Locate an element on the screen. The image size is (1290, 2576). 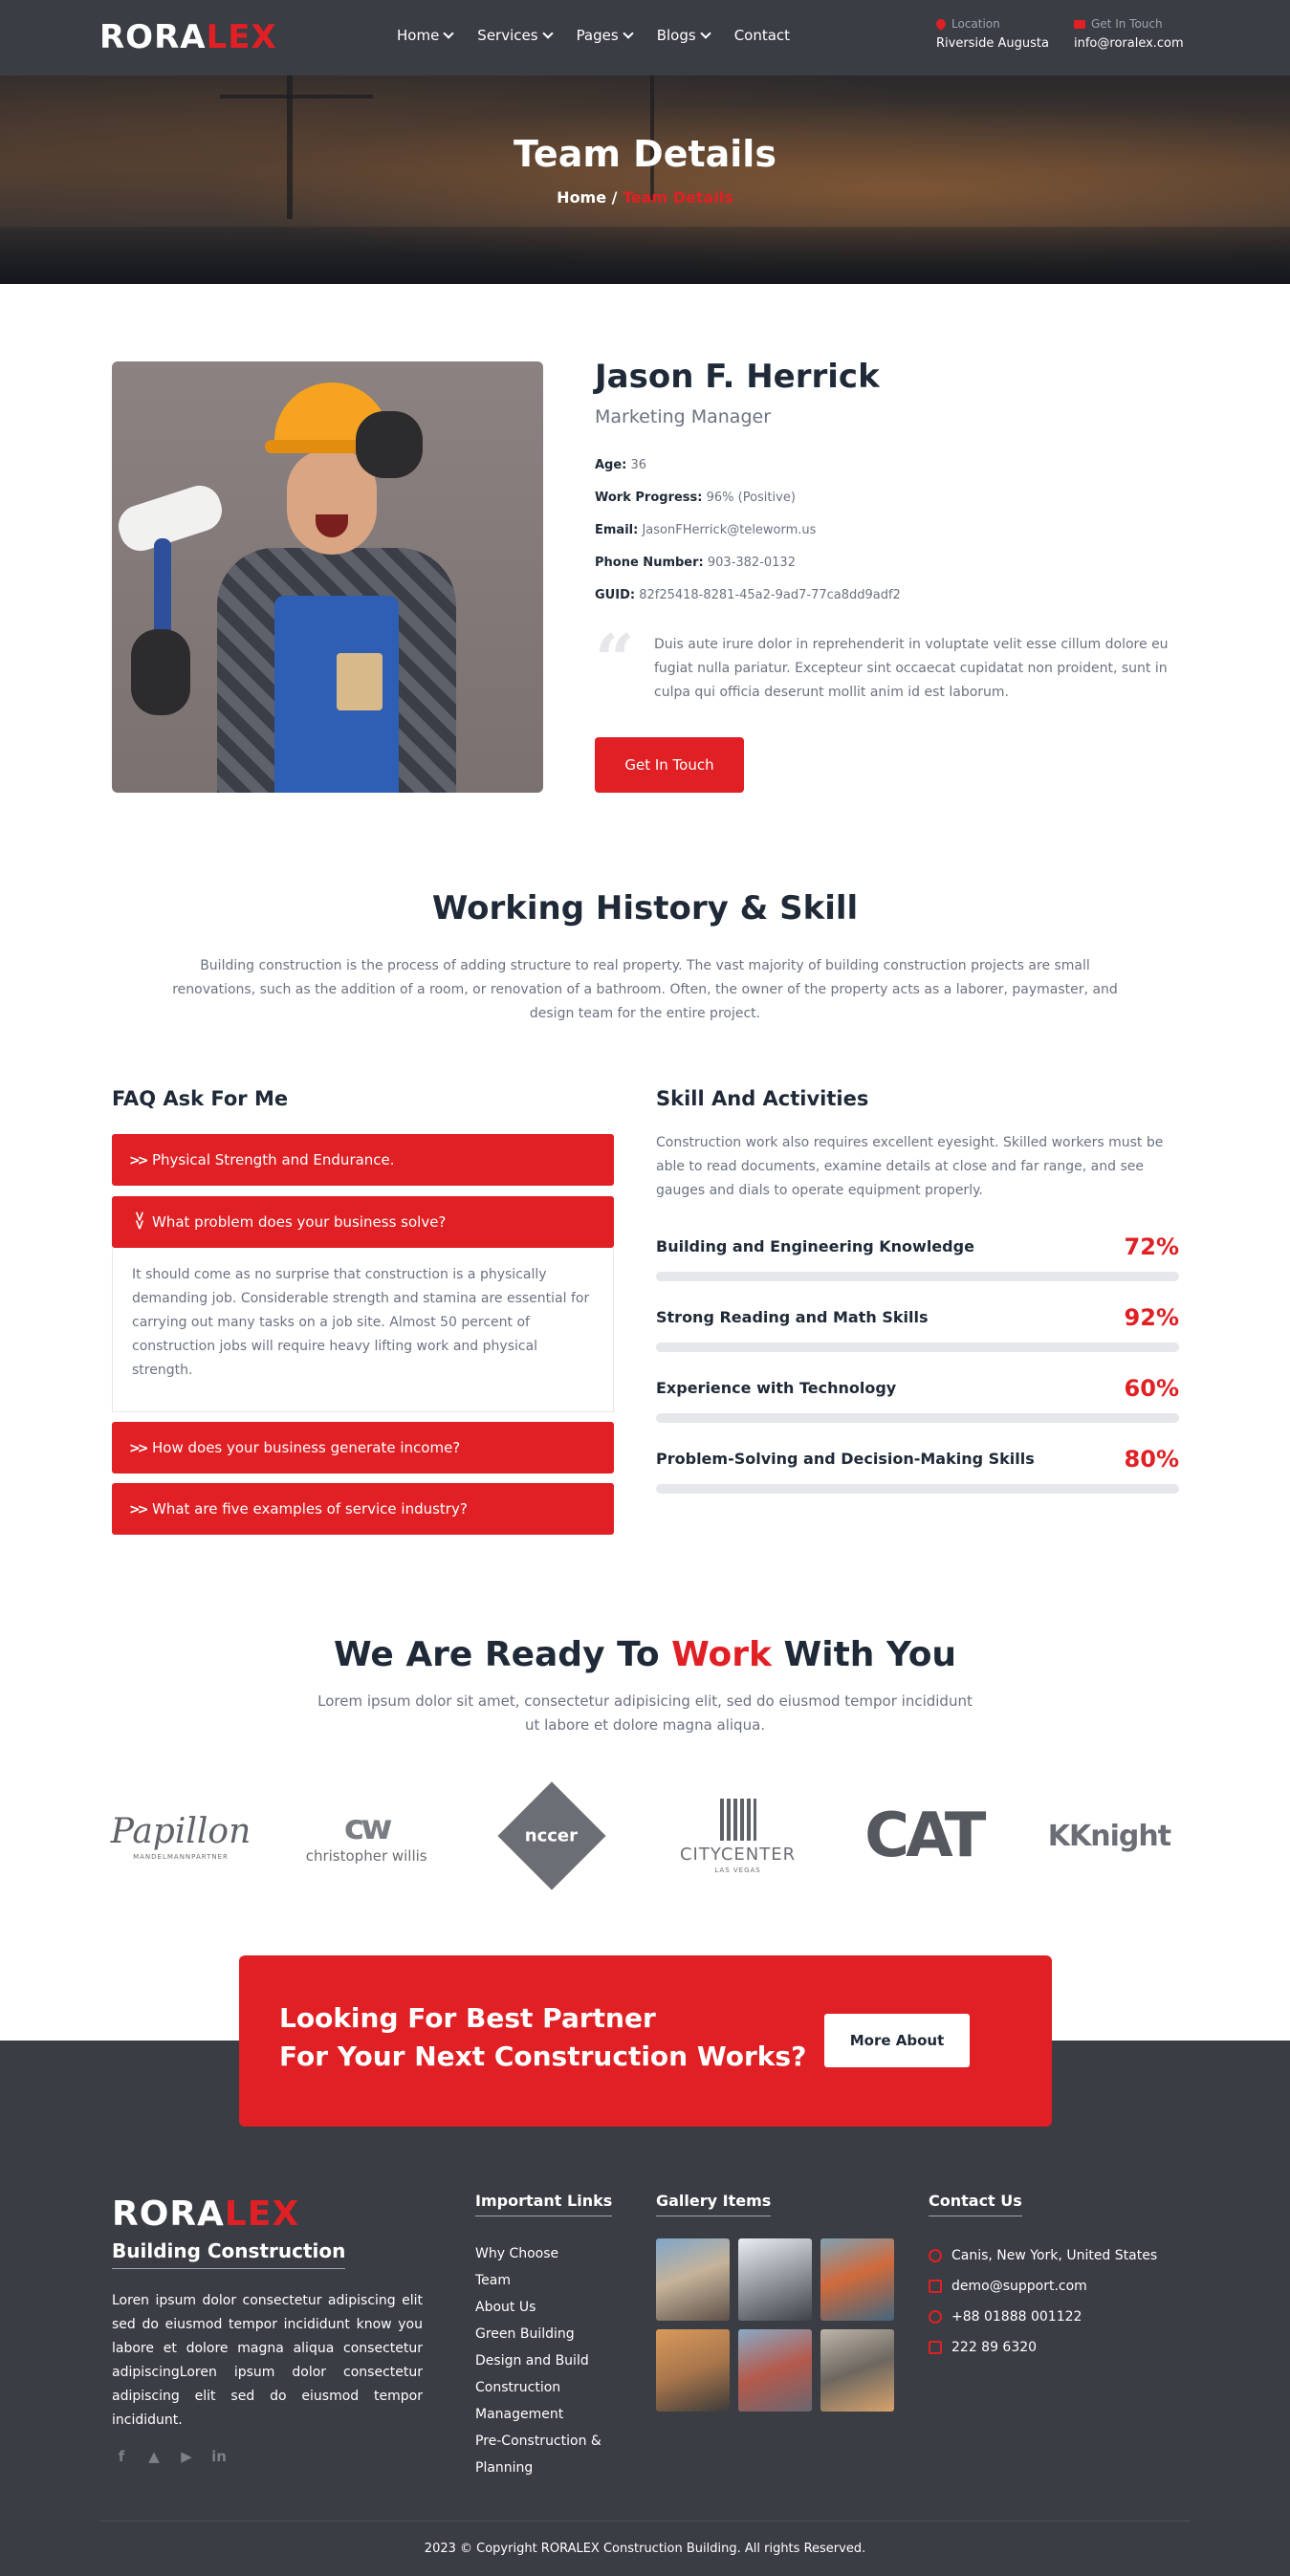
ready-title: We Are Ready To Work With You is located at coordinates (645, 1654).